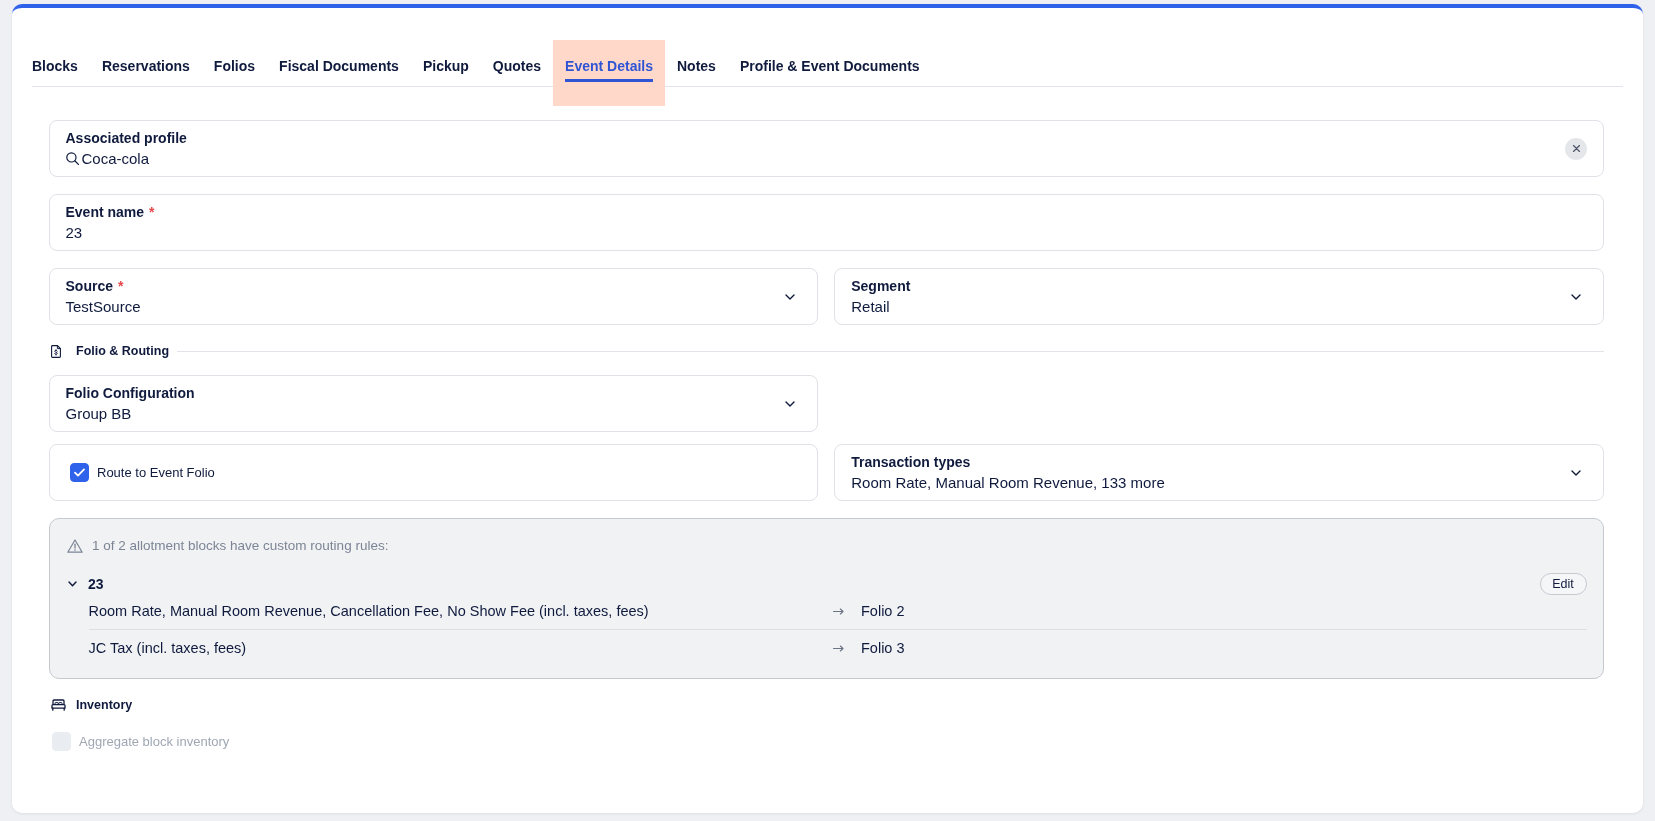  I want to click on close-icon, so click(1576, 148).